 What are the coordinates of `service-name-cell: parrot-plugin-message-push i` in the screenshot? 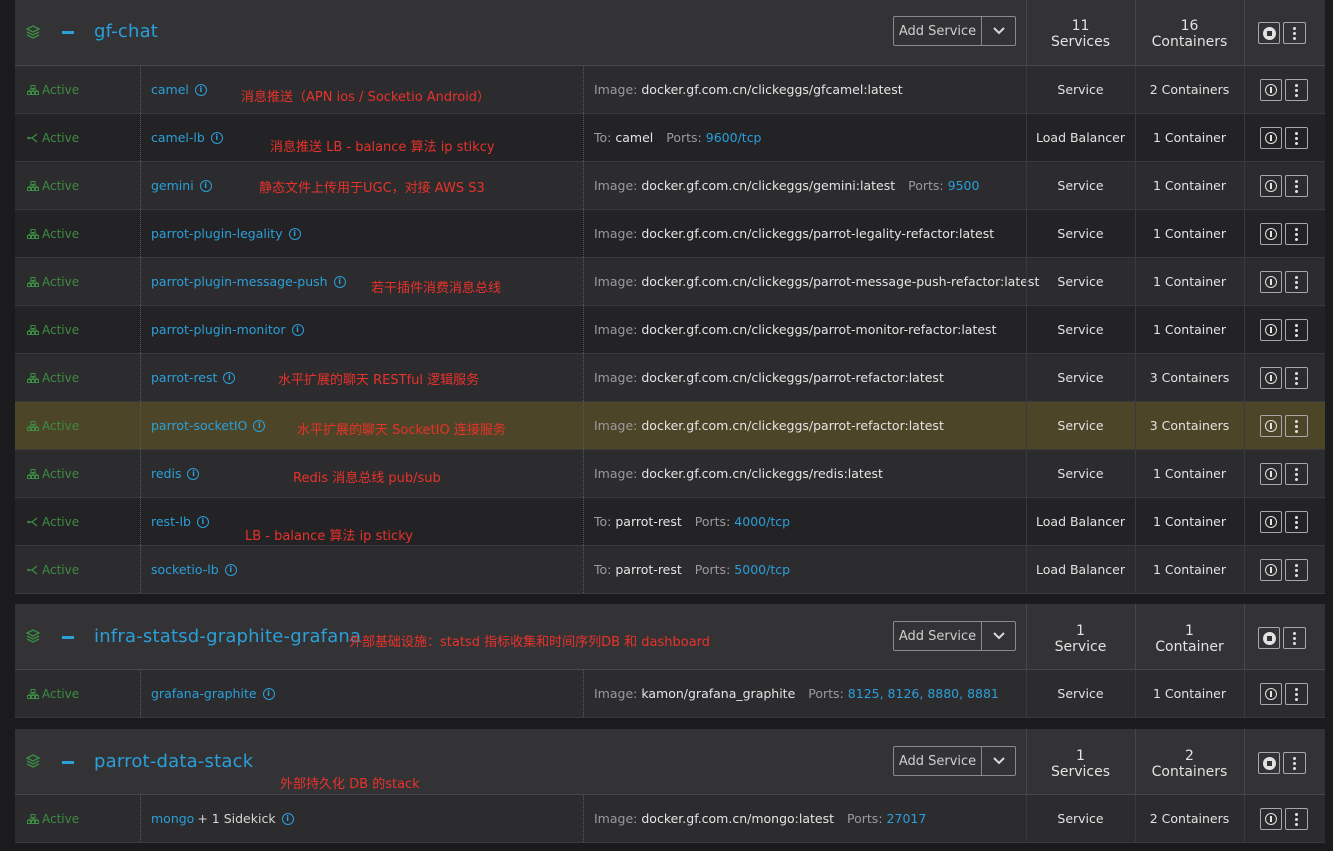 It's located at (248, 281).